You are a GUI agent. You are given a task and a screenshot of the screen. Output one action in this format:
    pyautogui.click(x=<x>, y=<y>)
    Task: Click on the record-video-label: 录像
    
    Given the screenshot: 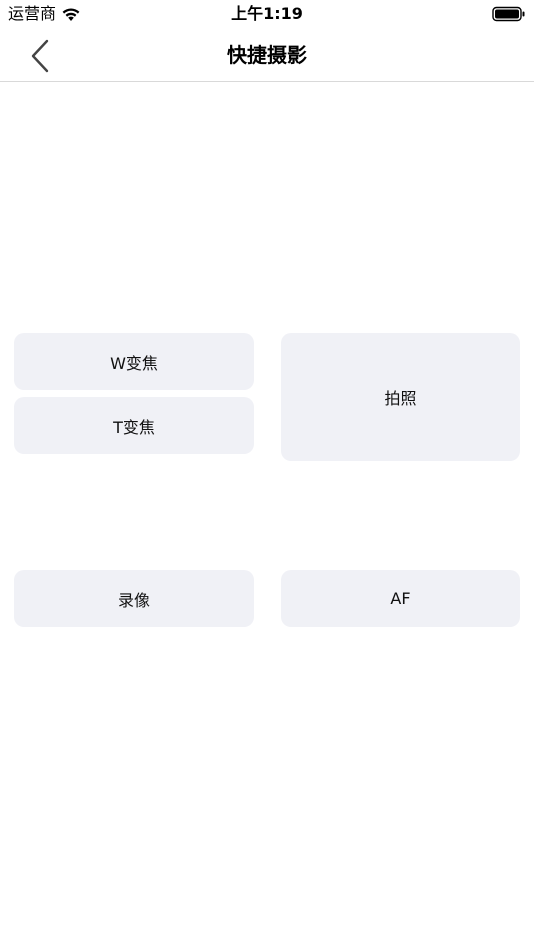 What is the action you would take?
    pyautogui.click(x=133, y=600)
    